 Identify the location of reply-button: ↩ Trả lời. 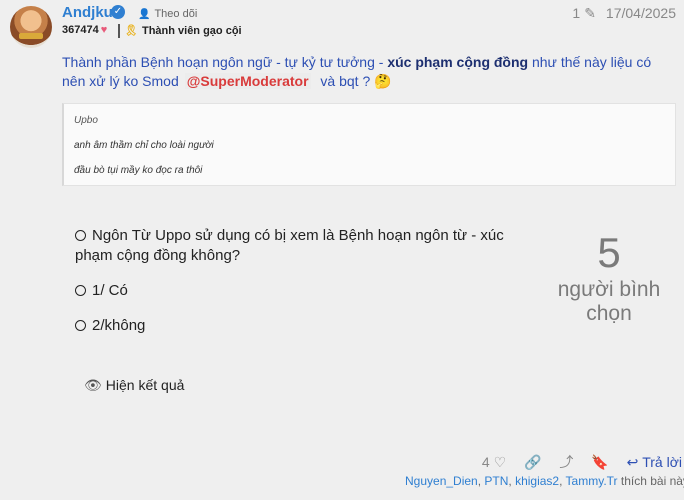
(654, 462).